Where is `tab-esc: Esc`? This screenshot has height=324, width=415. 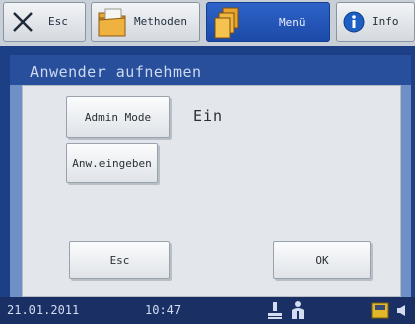
tab-esc: Esc is located at coordinates (44, 22).